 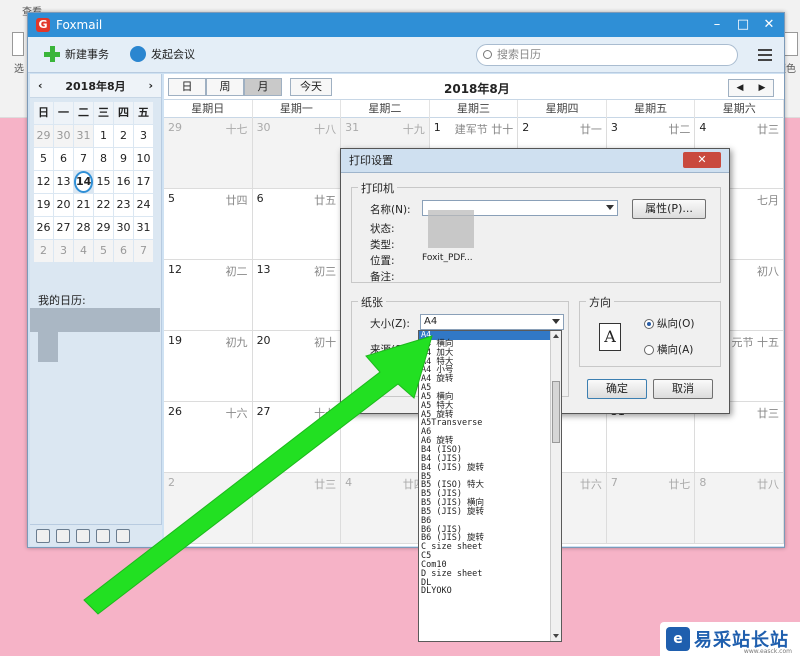 I want to click on watermark-url: www.easck.com, so click(x=767, y=651).